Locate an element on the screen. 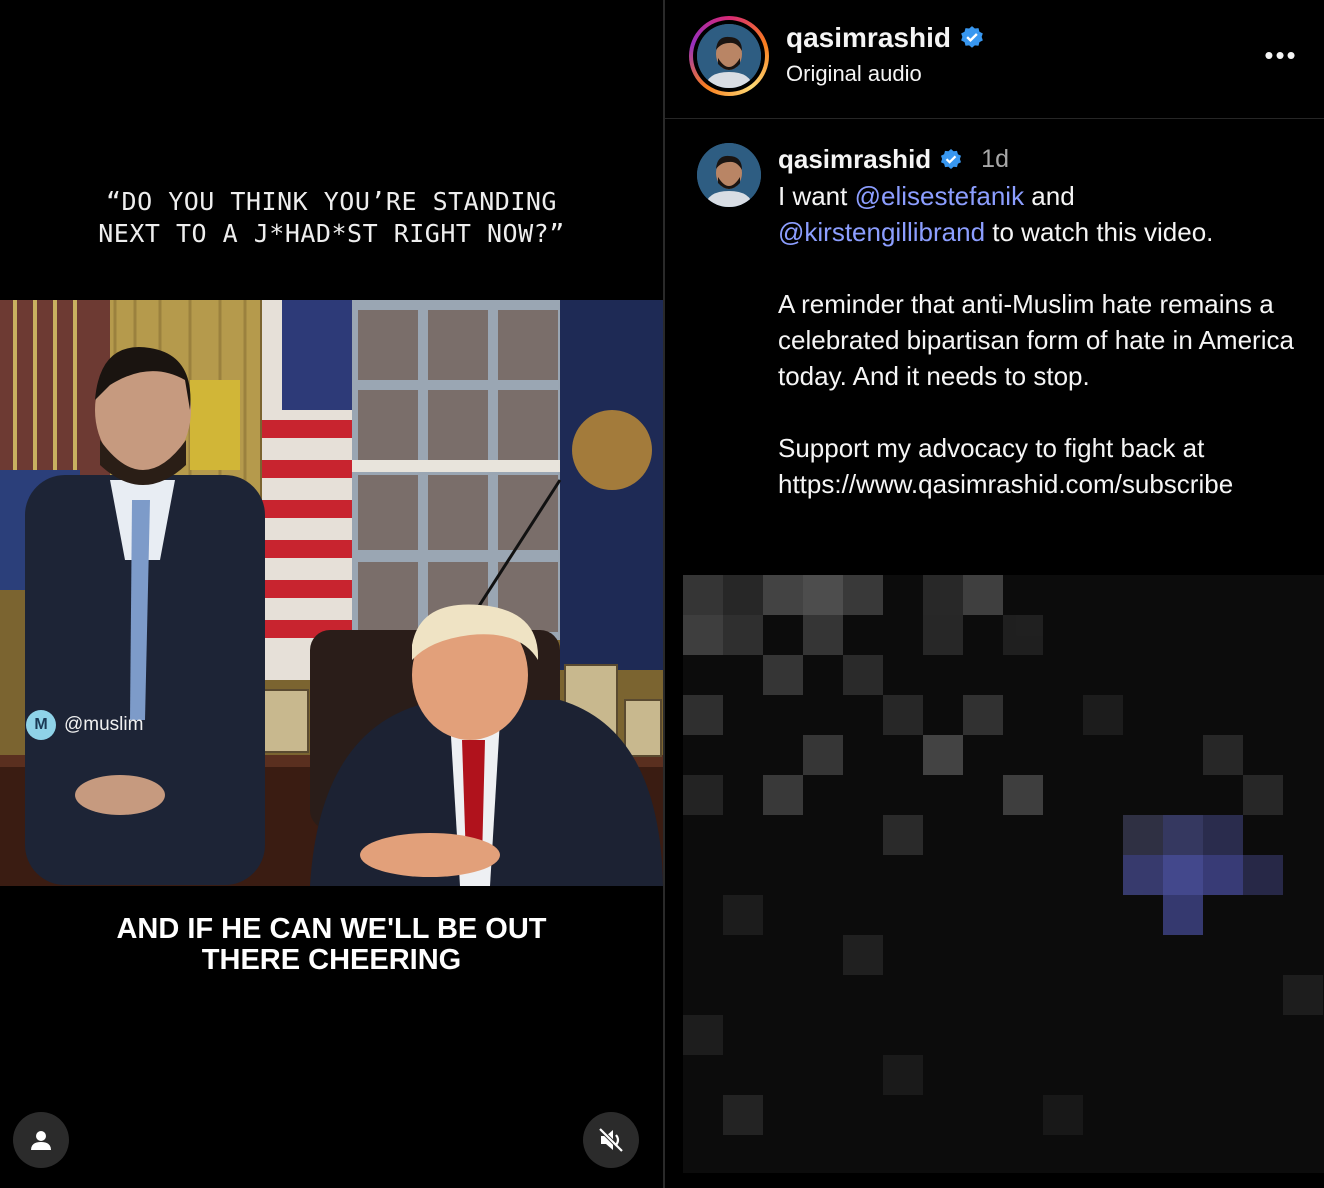 The image size is (1324, 1188). comment-text-segment: and is located at coordinates (1049, 196).